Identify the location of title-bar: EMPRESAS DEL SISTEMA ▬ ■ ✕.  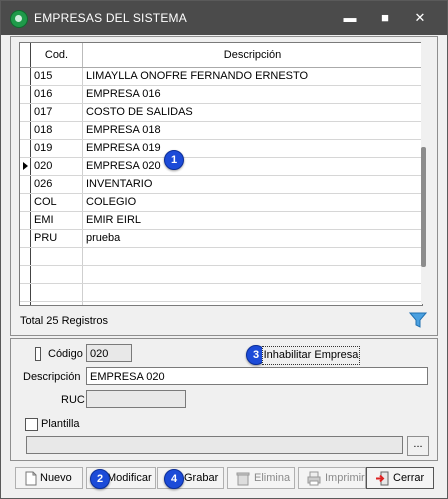
(224, 18).